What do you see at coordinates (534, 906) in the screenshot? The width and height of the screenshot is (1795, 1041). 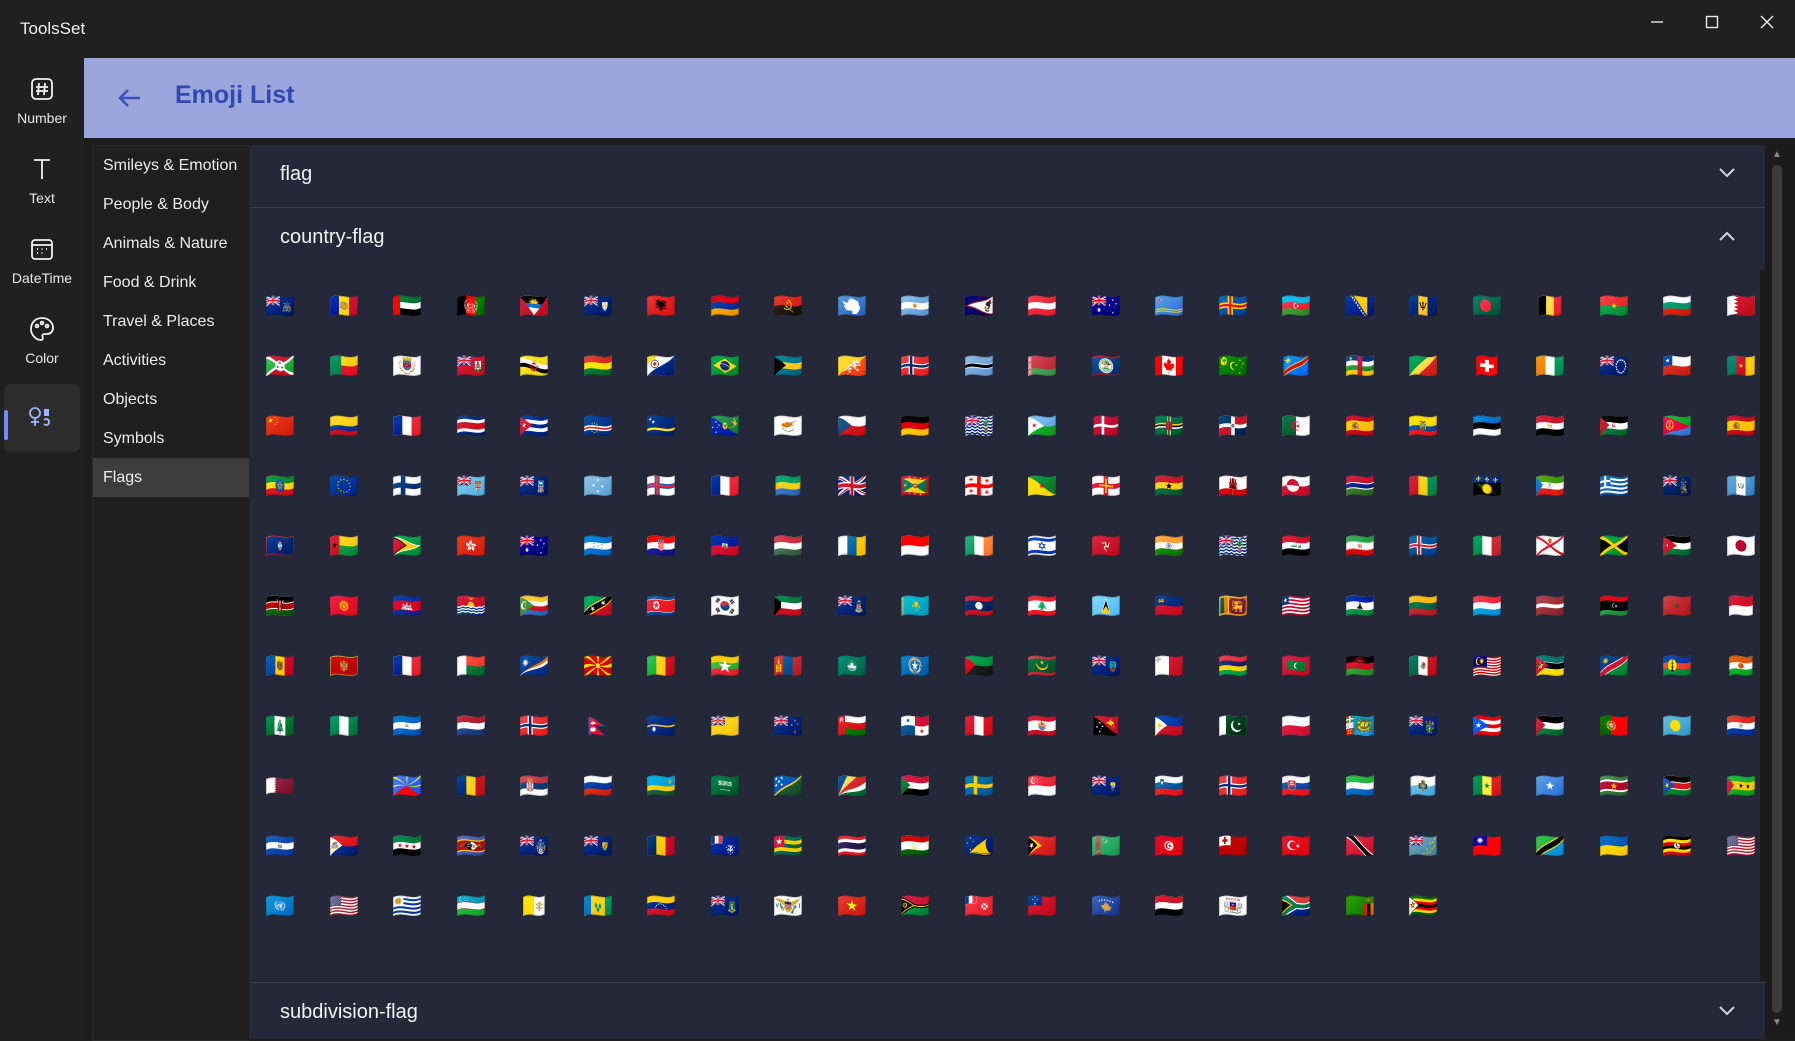 I see `flag-emoji: 🇻🇦` at bounding box center [534, 906].